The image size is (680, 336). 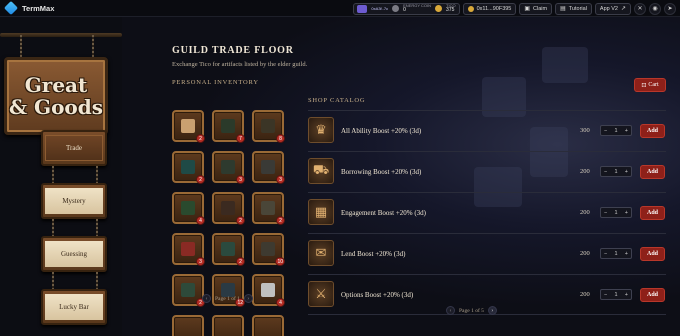 I want to click on wallet-address: 0x11...90F395, so click(x=494, y=8).